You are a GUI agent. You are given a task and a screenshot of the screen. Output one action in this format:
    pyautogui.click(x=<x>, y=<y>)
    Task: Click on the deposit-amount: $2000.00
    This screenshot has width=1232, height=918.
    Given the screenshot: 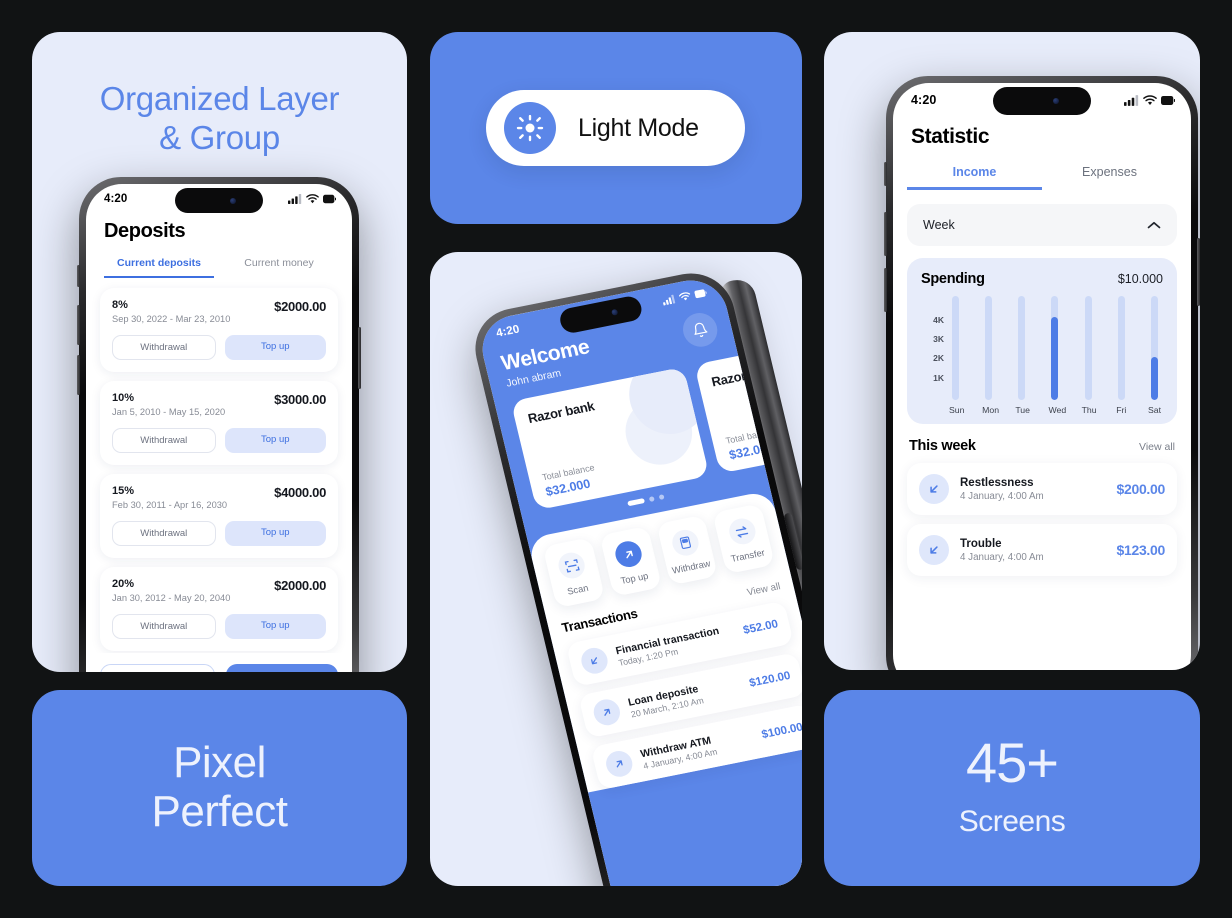 What is the action you would take?
    pyautogui.click(x=300, y=585)
    